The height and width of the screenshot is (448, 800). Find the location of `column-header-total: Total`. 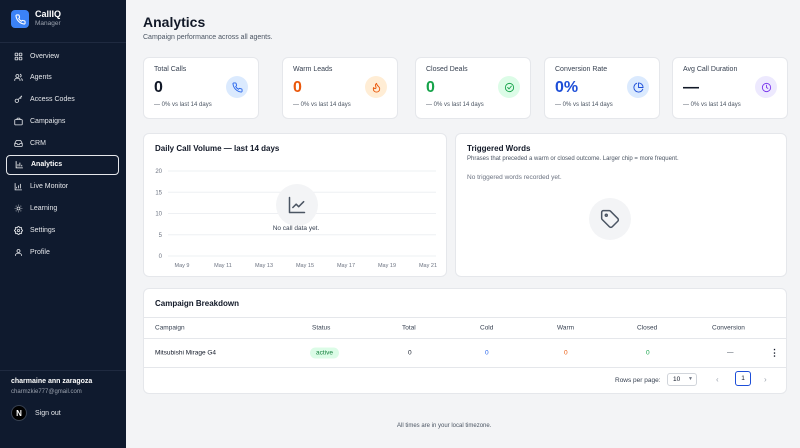

column-header-total: Total is located at coordinates (409, 328).